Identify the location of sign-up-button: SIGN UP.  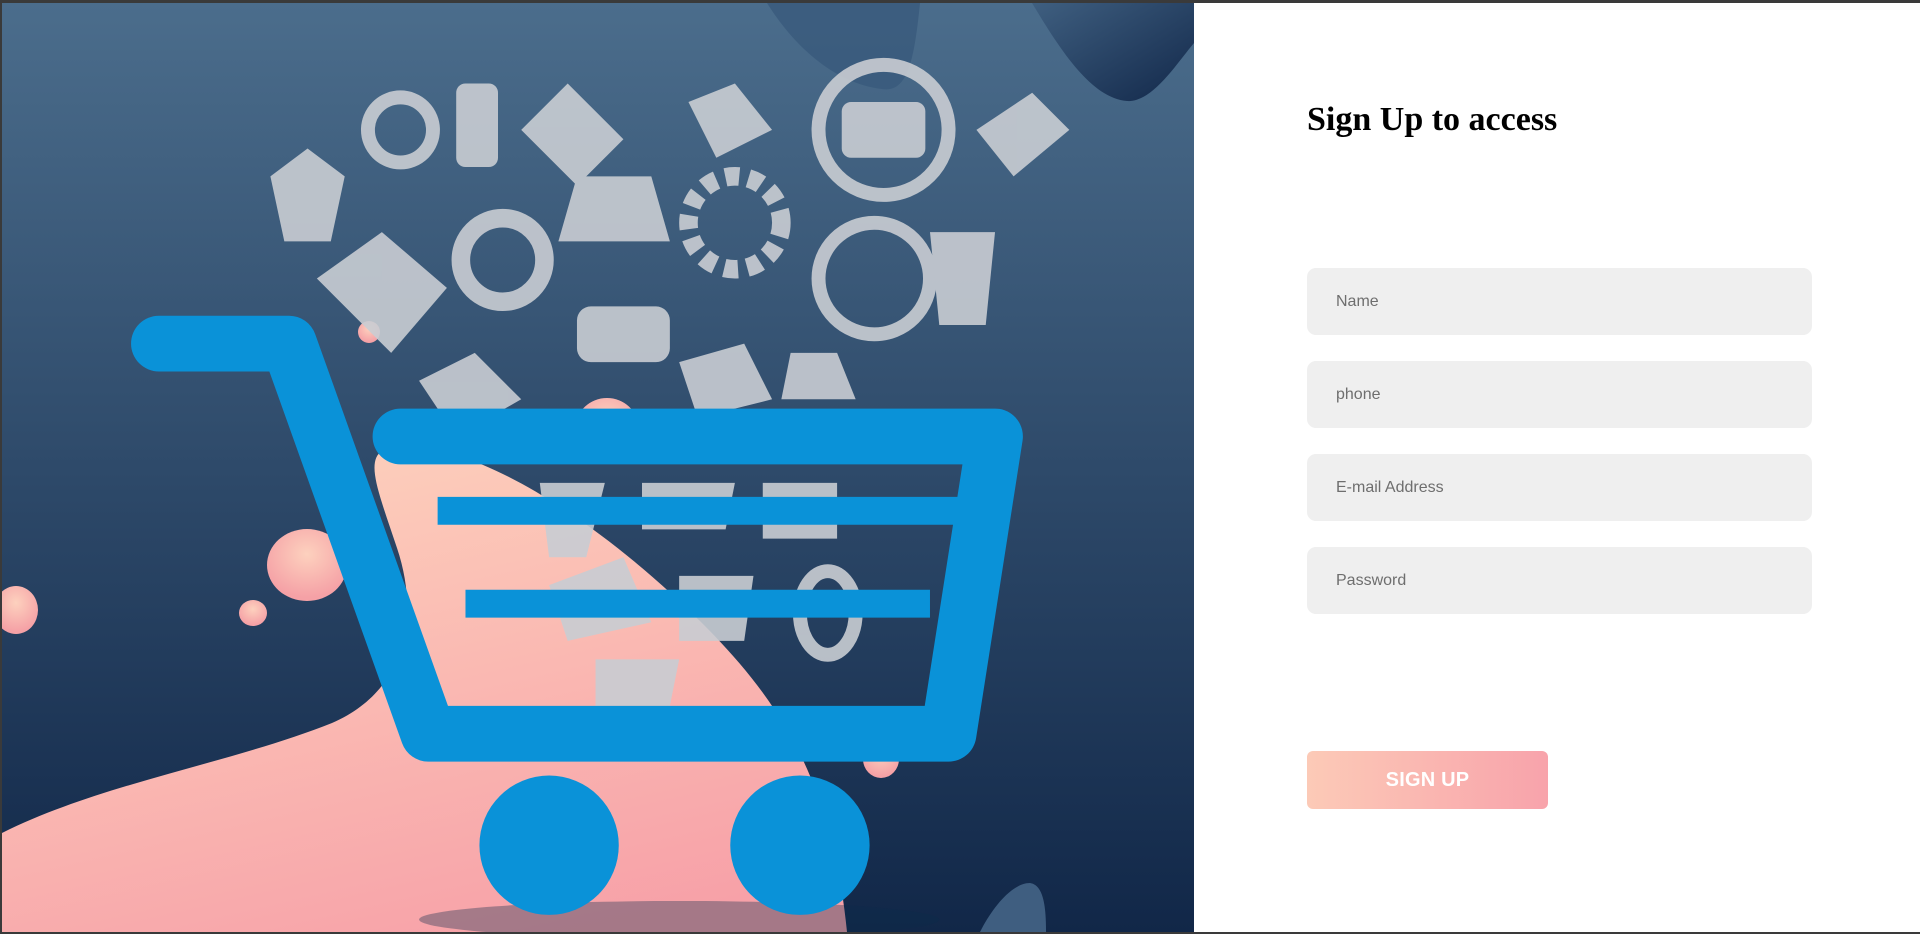
(1427, 780).